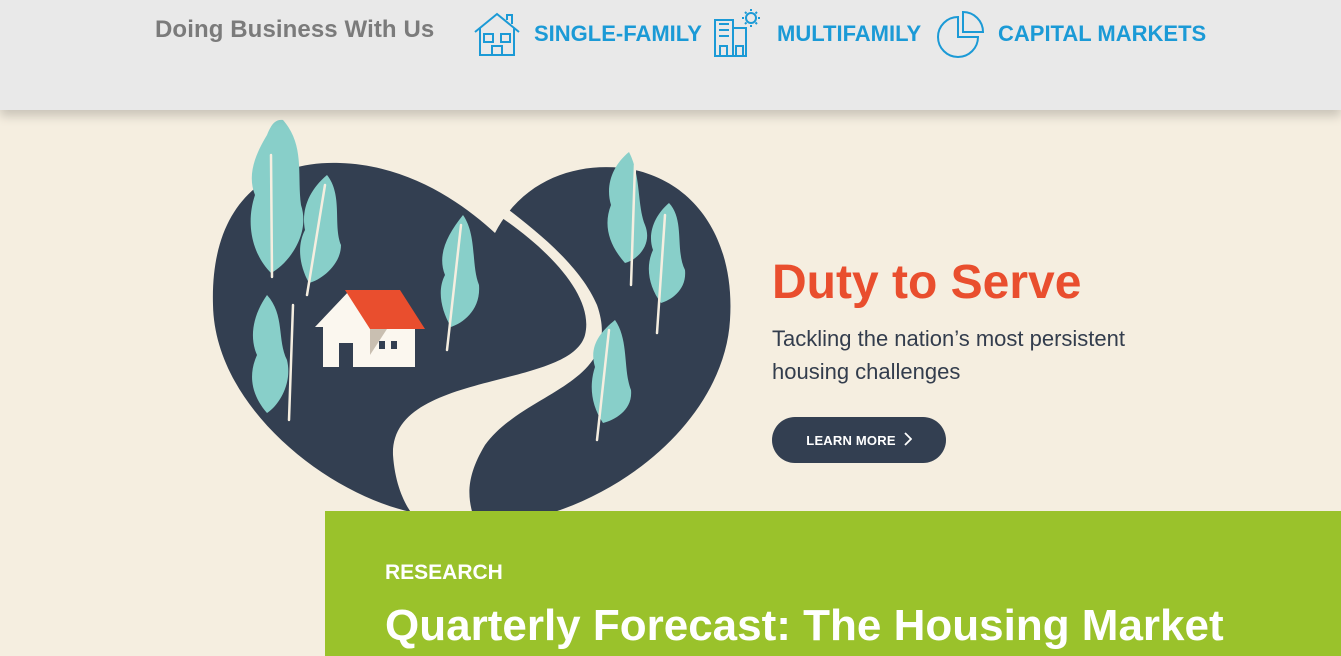  Describe the element at coordinates (908, 440) in the screenshot. I see `chevron-right-icon` at that location.